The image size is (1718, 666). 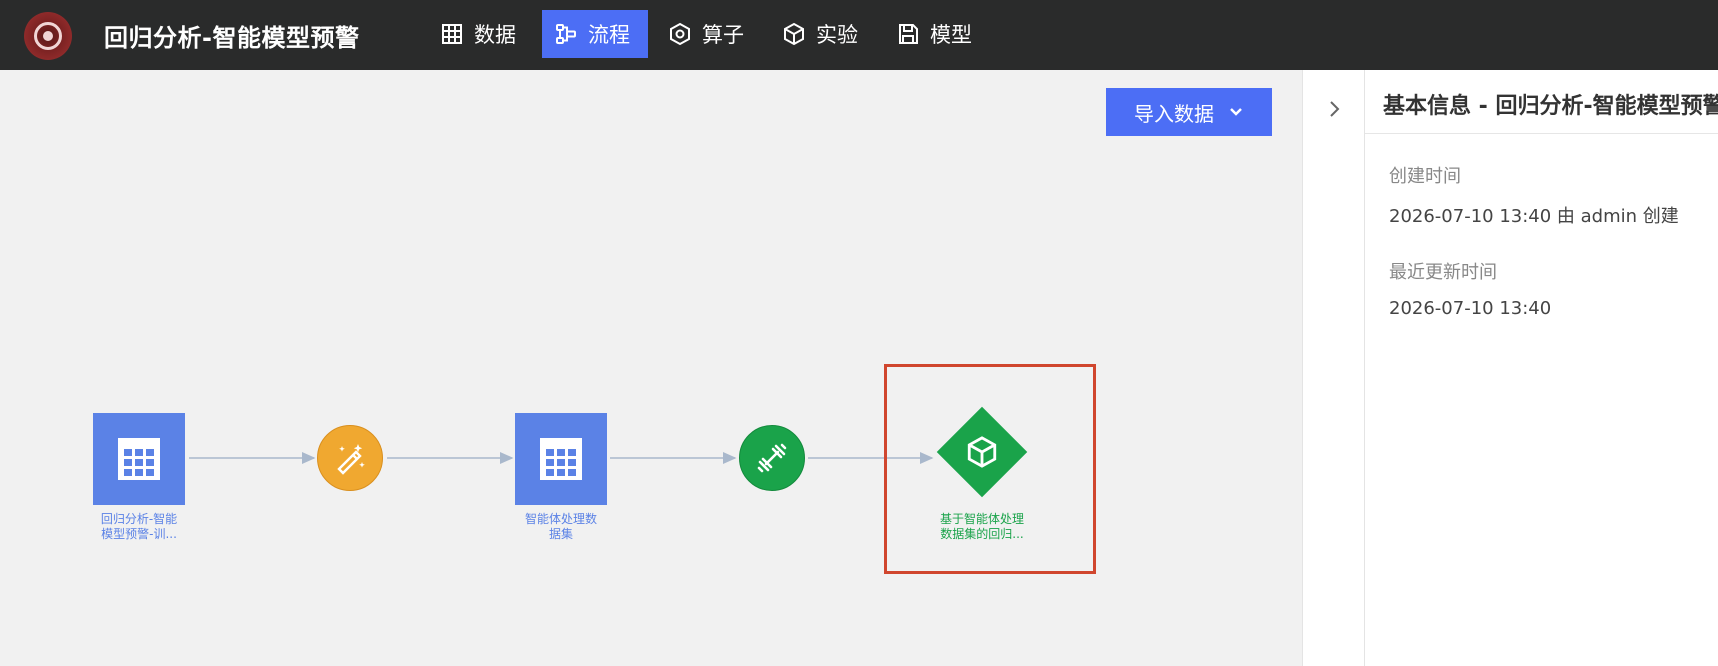 I want to click on cube-icon, so click(x=982, y=452).